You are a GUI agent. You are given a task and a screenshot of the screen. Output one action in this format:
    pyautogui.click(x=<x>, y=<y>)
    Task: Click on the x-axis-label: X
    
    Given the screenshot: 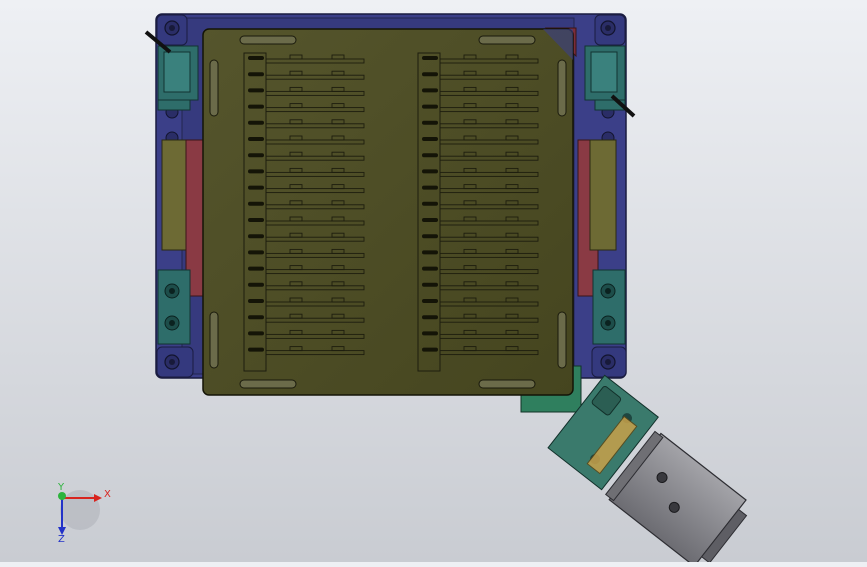 What is the action you would take?
    pyautogui.click(x=107, y=494)
    